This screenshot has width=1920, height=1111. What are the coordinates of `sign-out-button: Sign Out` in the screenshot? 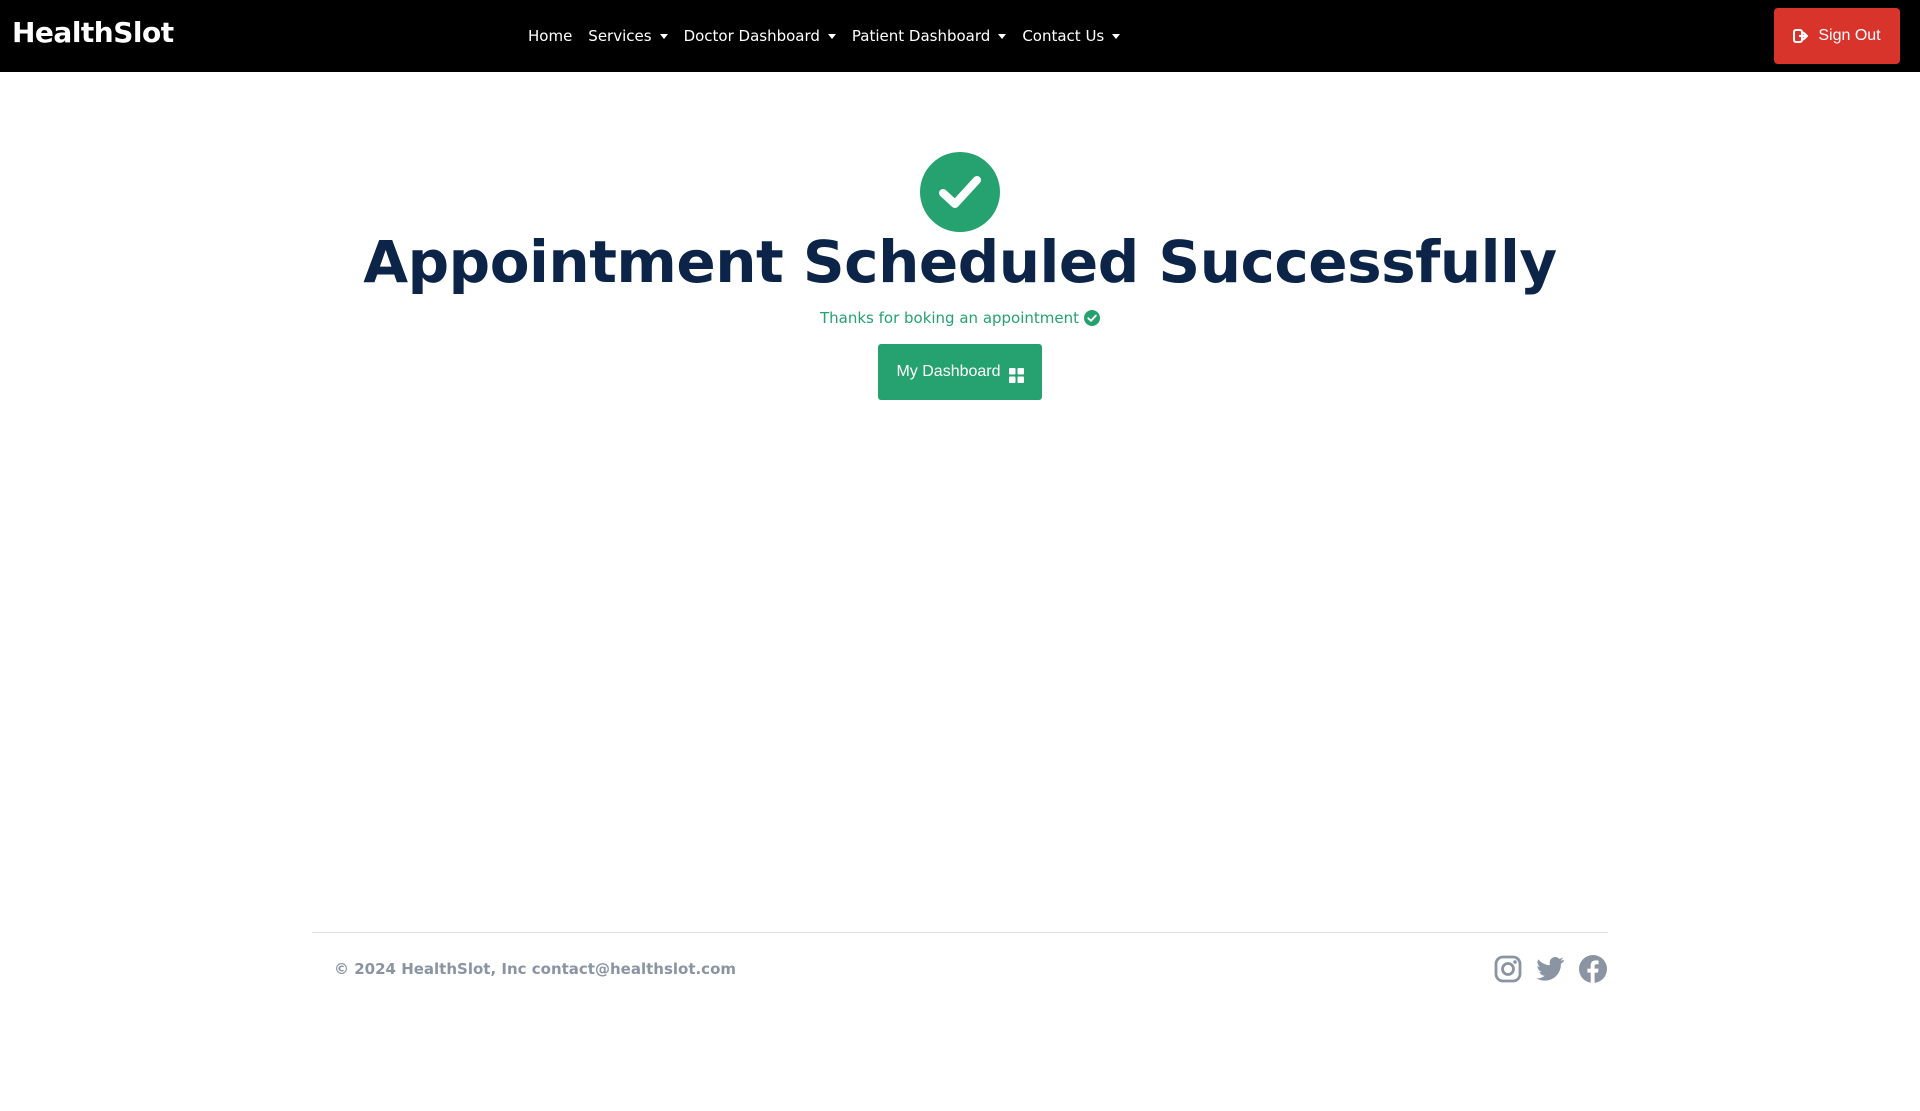 It's located at (1837, 36).